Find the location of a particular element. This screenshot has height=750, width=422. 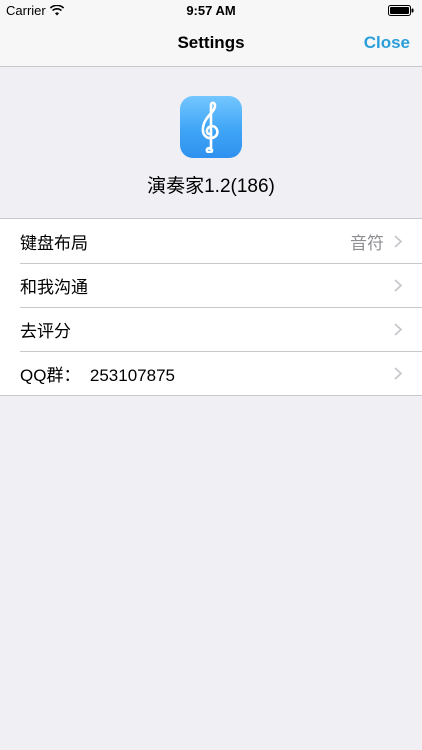

row-qq-group: QQ群： 253107875 is located at coordinates (211, 373).